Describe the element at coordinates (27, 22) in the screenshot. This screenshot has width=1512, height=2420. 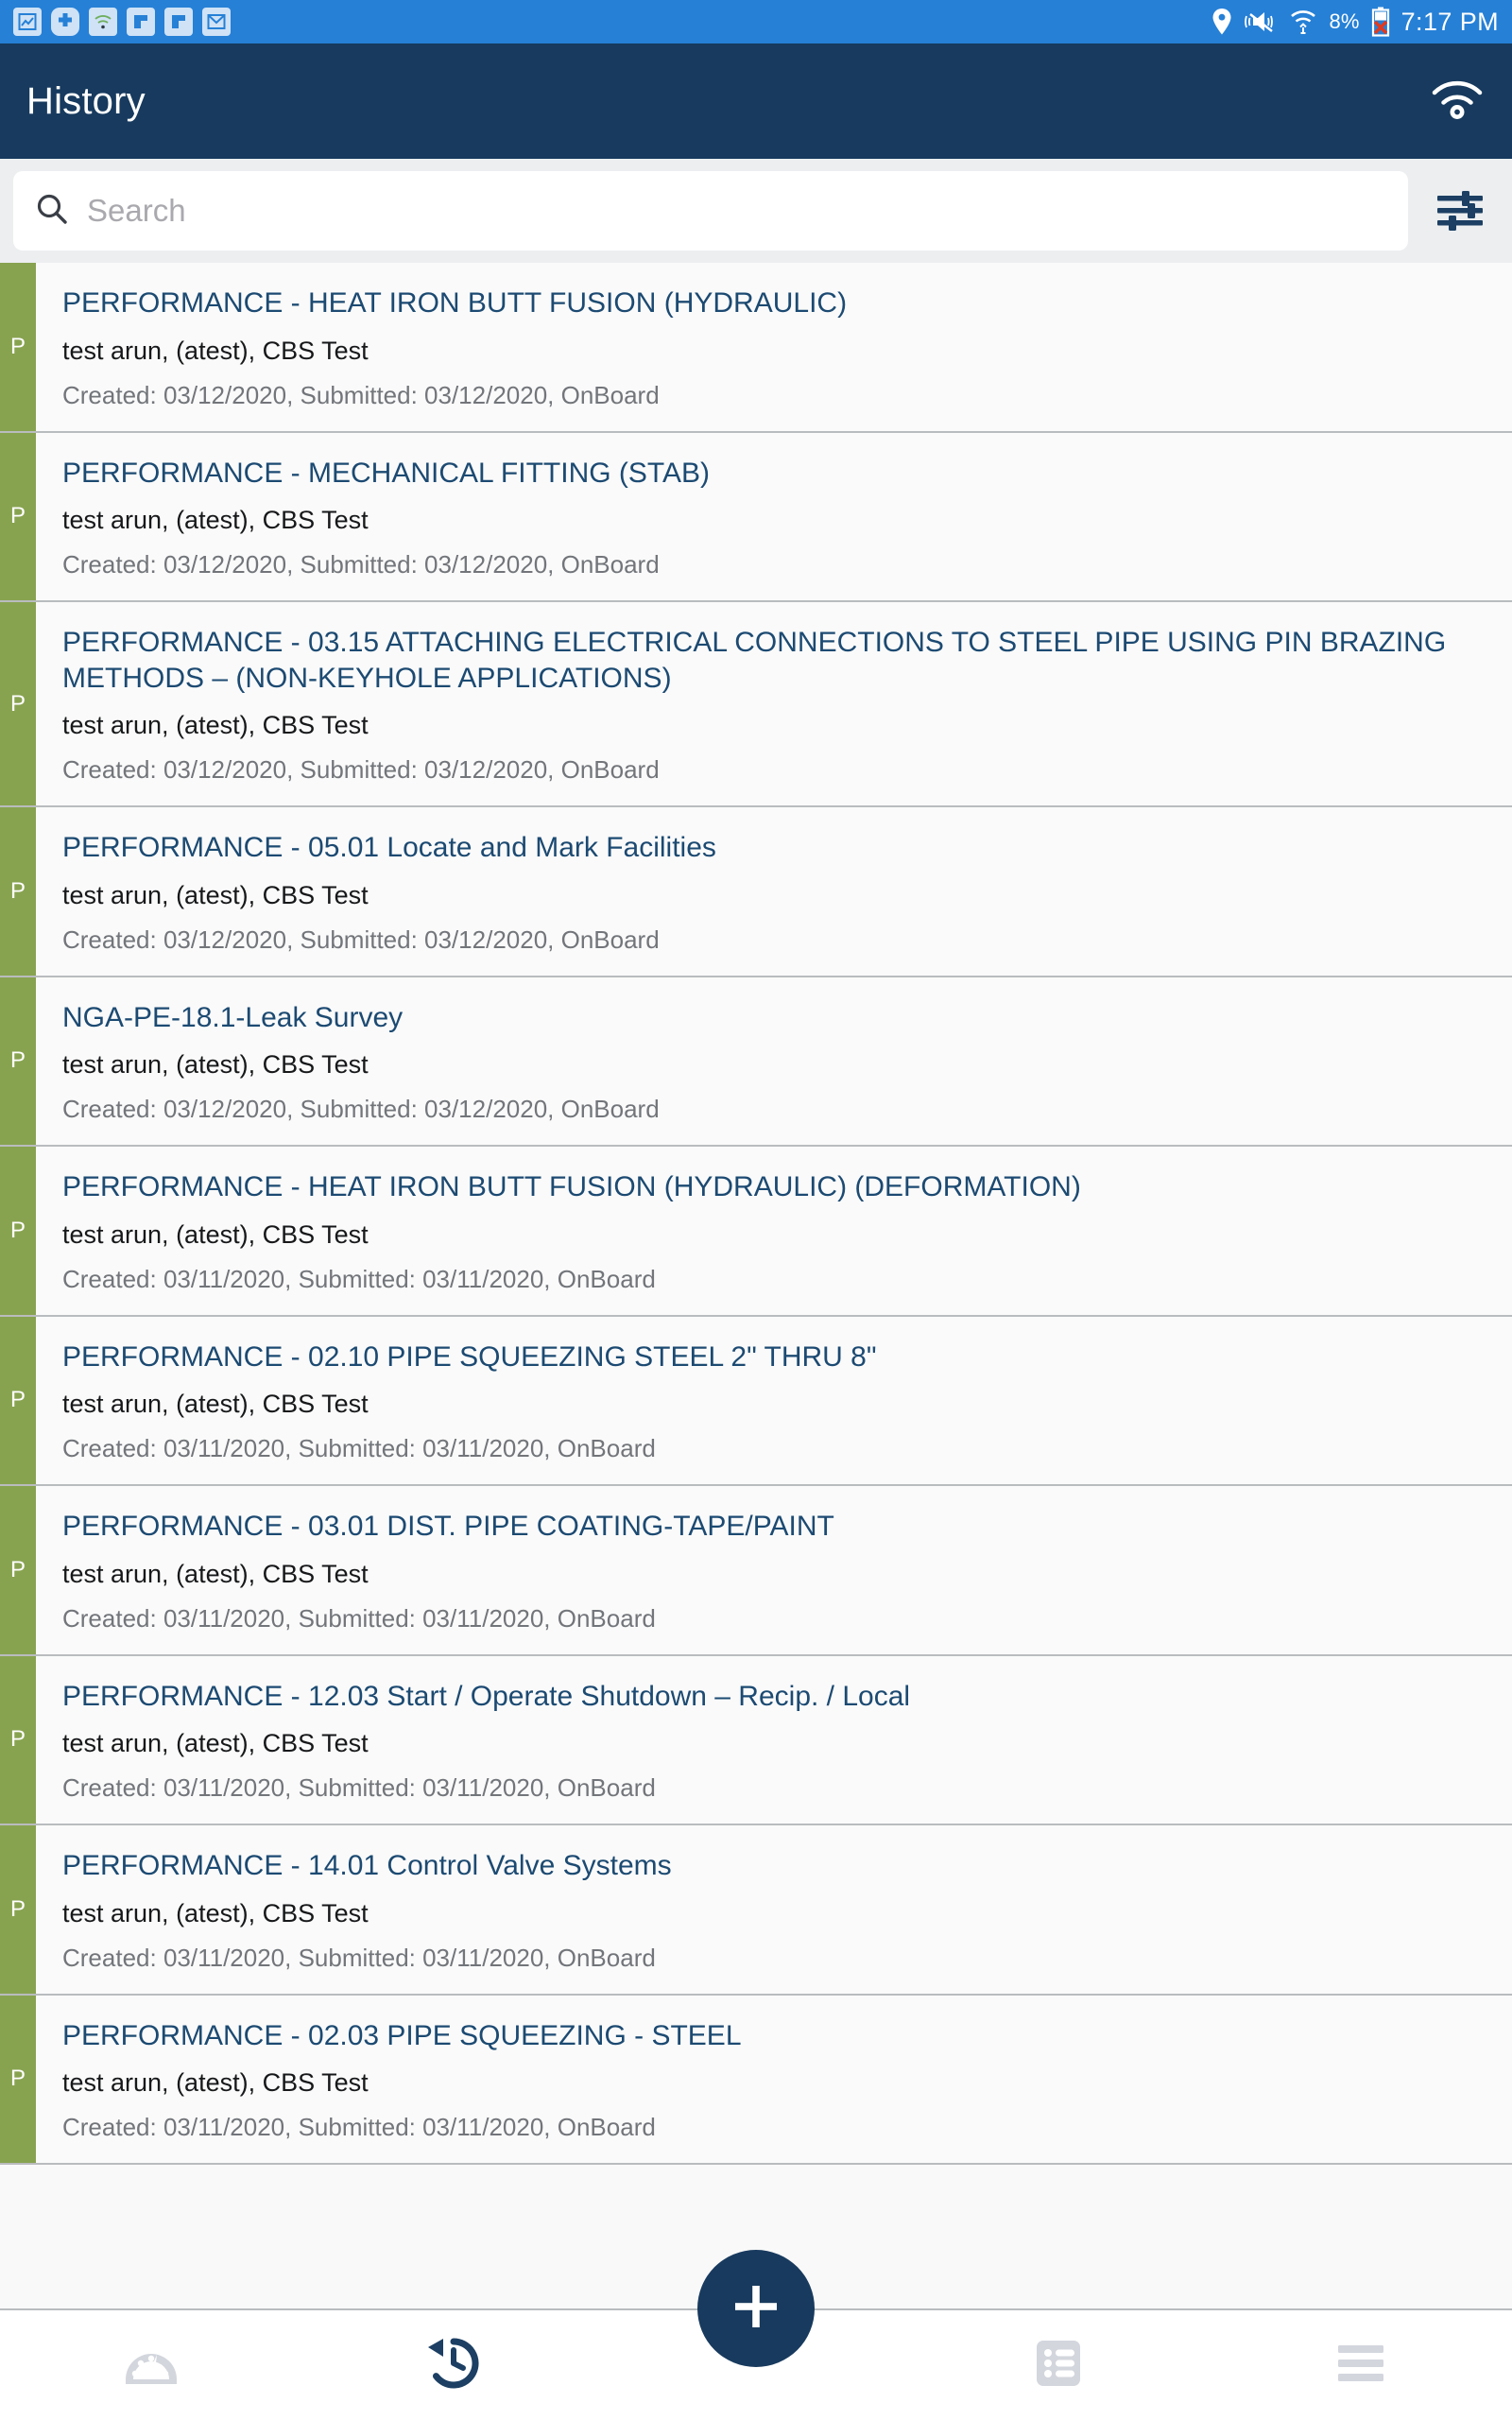
I see `screenshot-icon` at that location.